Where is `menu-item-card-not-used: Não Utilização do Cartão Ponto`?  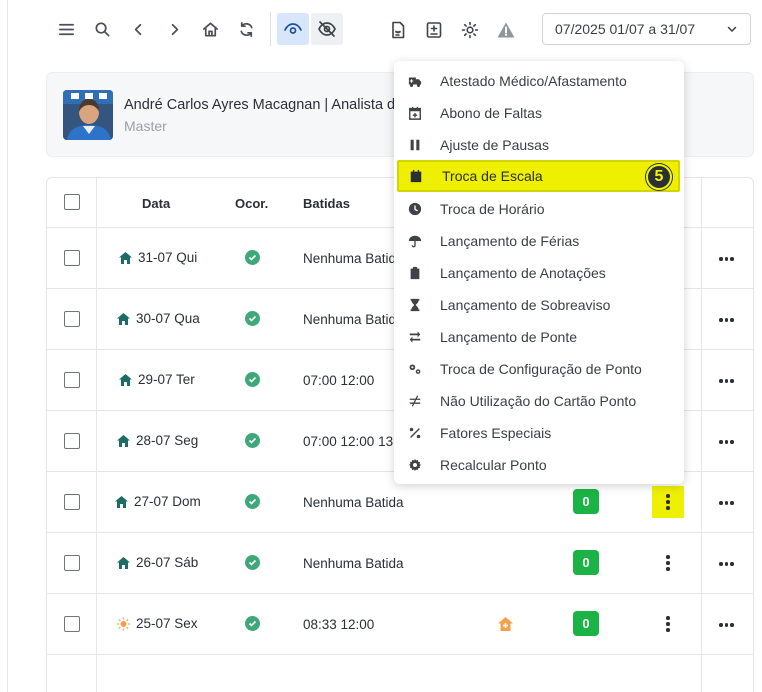 menu-item-card-not-used: Não Utilização do Cartão Ponto is located at coordinates (539, 401).